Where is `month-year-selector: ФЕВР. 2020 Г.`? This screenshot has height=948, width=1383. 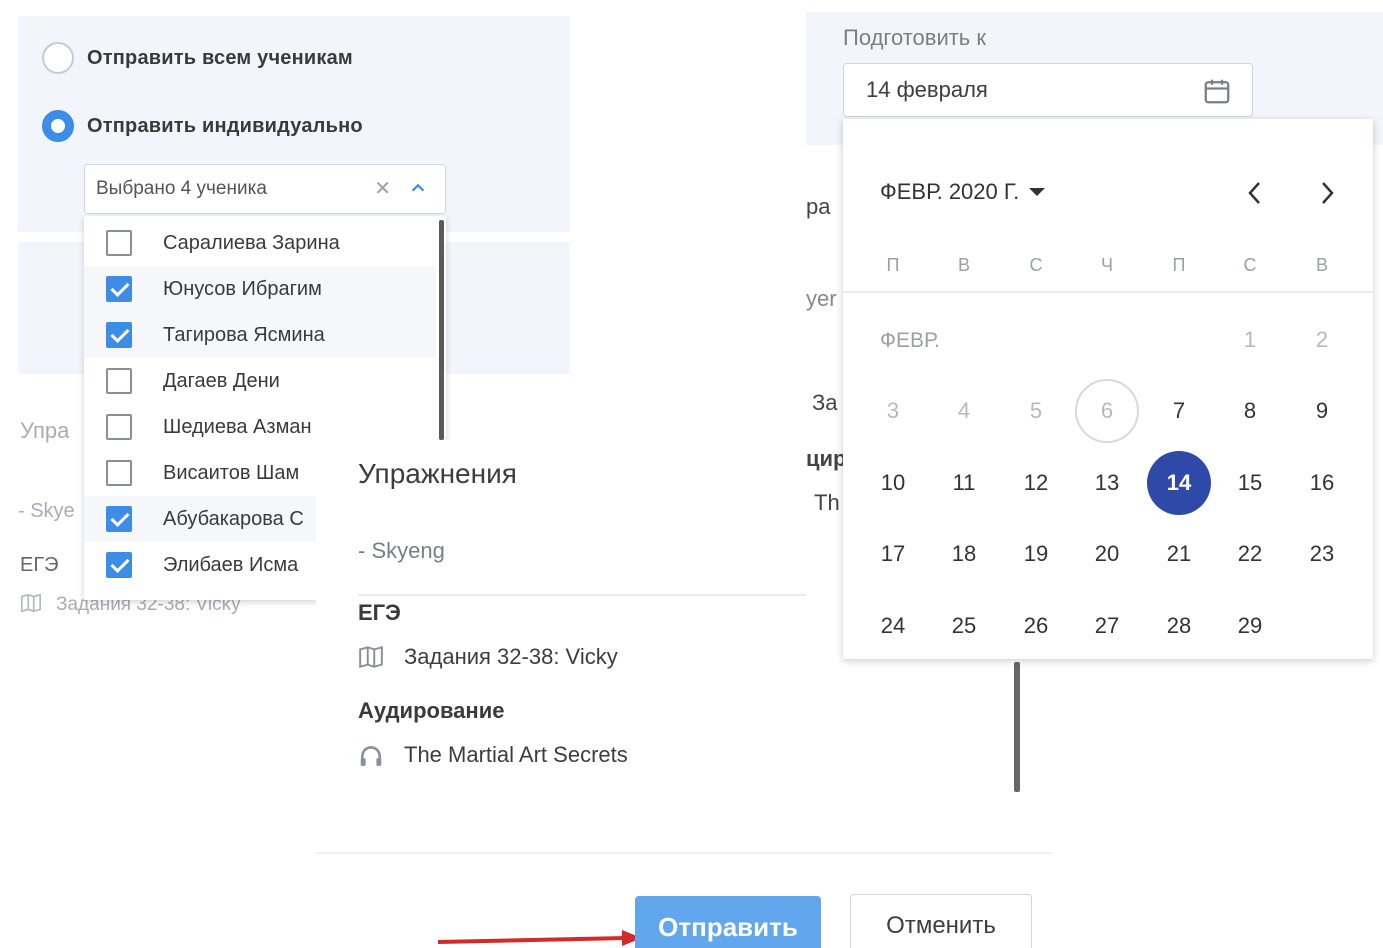 month-year-selector: ФЕВР. 2020 Г. is located at coordinates (963, 192).